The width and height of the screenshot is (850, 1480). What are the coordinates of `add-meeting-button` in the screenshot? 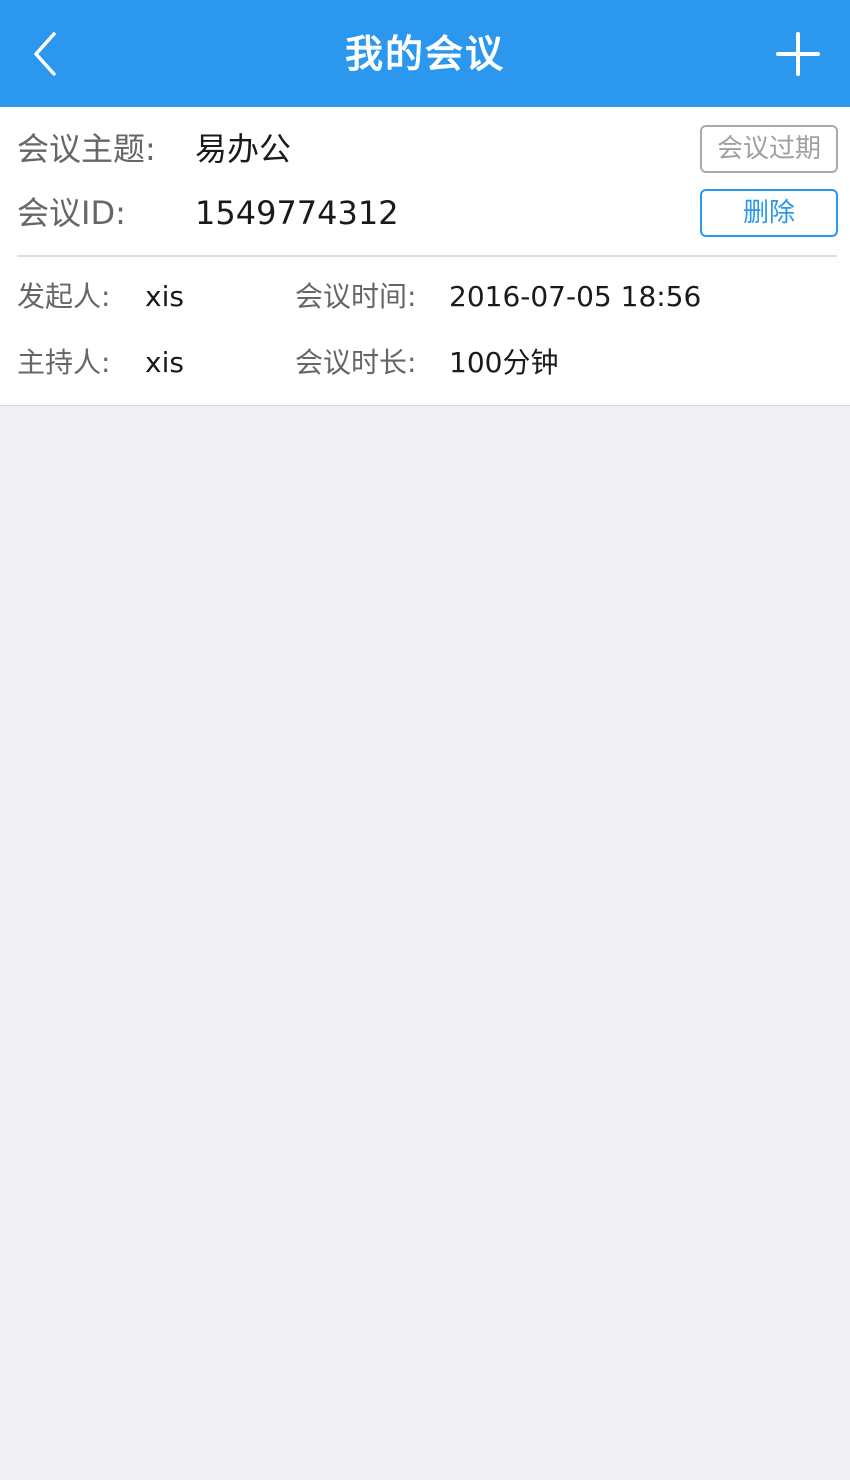 It's located at (798, 54).